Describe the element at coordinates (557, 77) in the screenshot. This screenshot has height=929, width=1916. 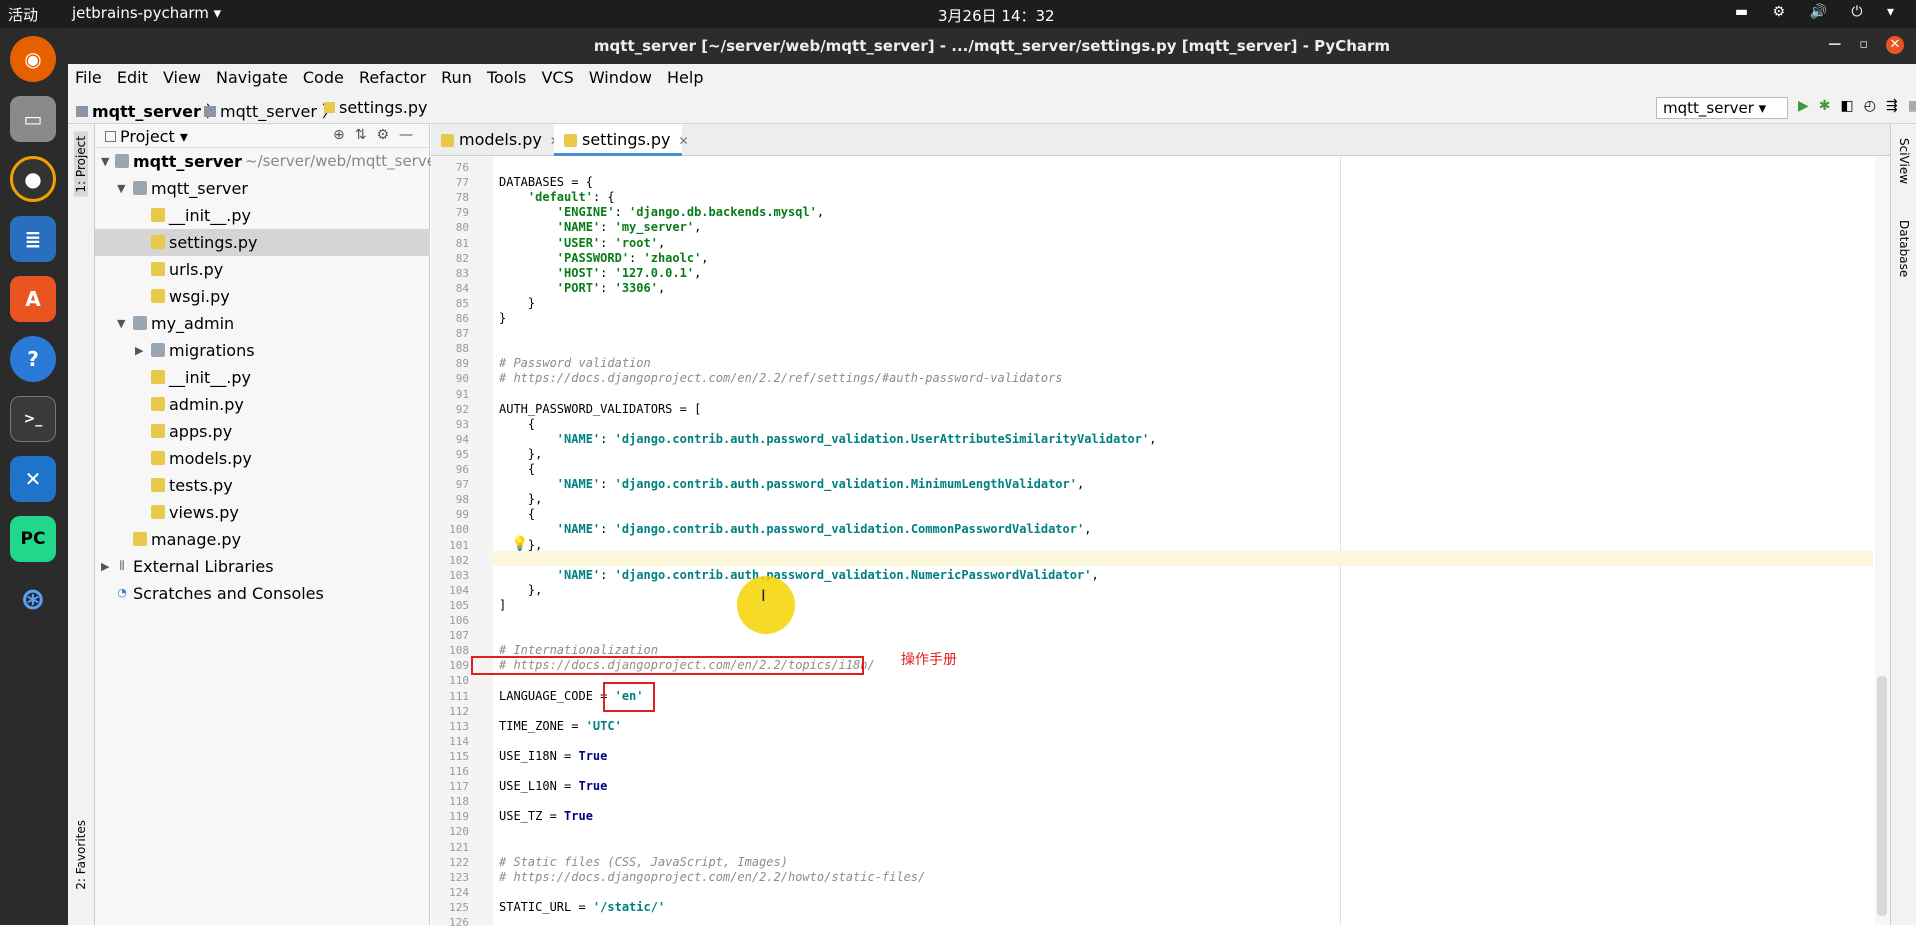
I see `menu-vcs: VCS` at that location.